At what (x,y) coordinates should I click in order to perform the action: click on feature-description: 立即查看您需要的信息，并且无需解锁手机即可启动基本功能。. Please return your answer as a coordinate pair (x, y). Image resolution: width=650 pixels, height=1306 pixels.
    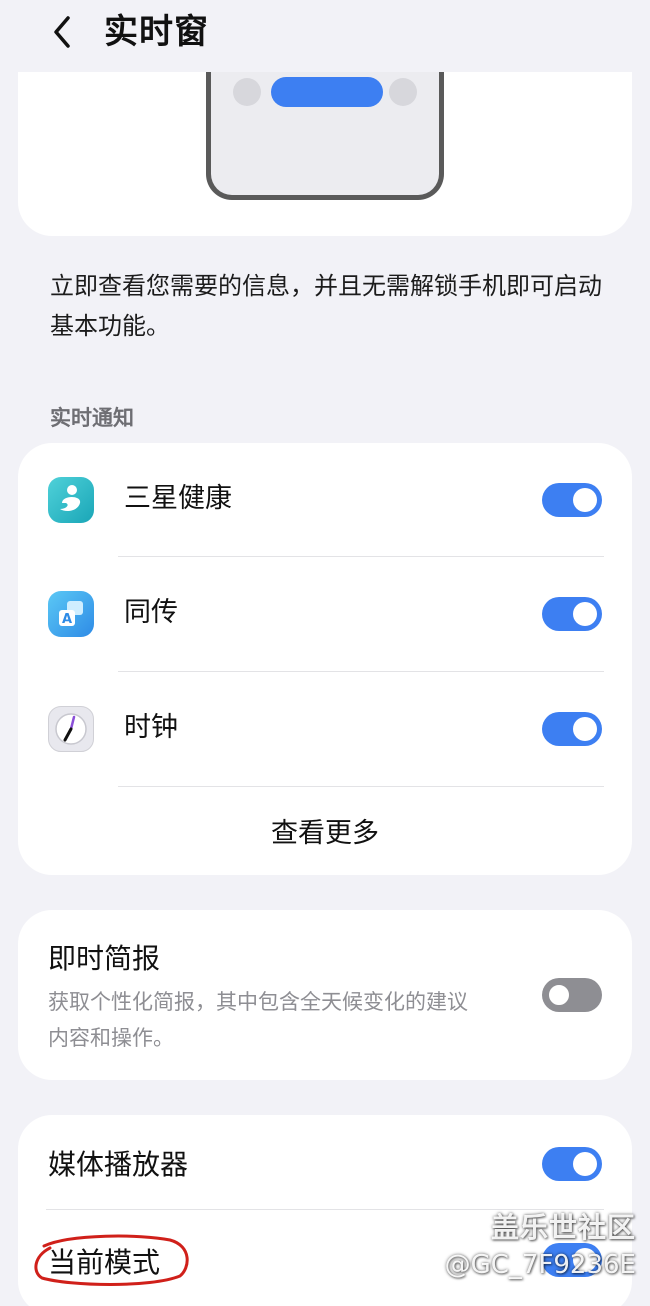
    Looking at the image, I should click on (326, 306).